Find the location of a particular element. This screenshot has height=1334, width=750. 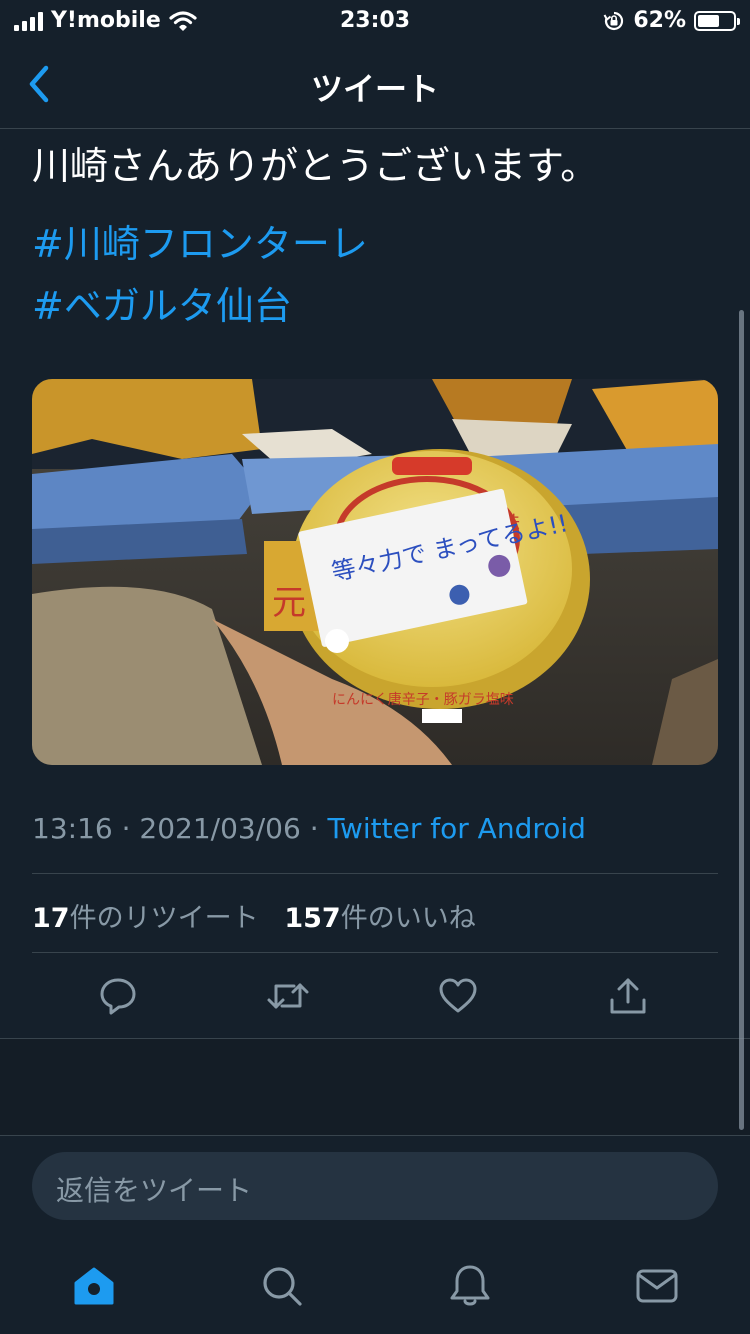

share-icon is located at coordinates (628, 996).